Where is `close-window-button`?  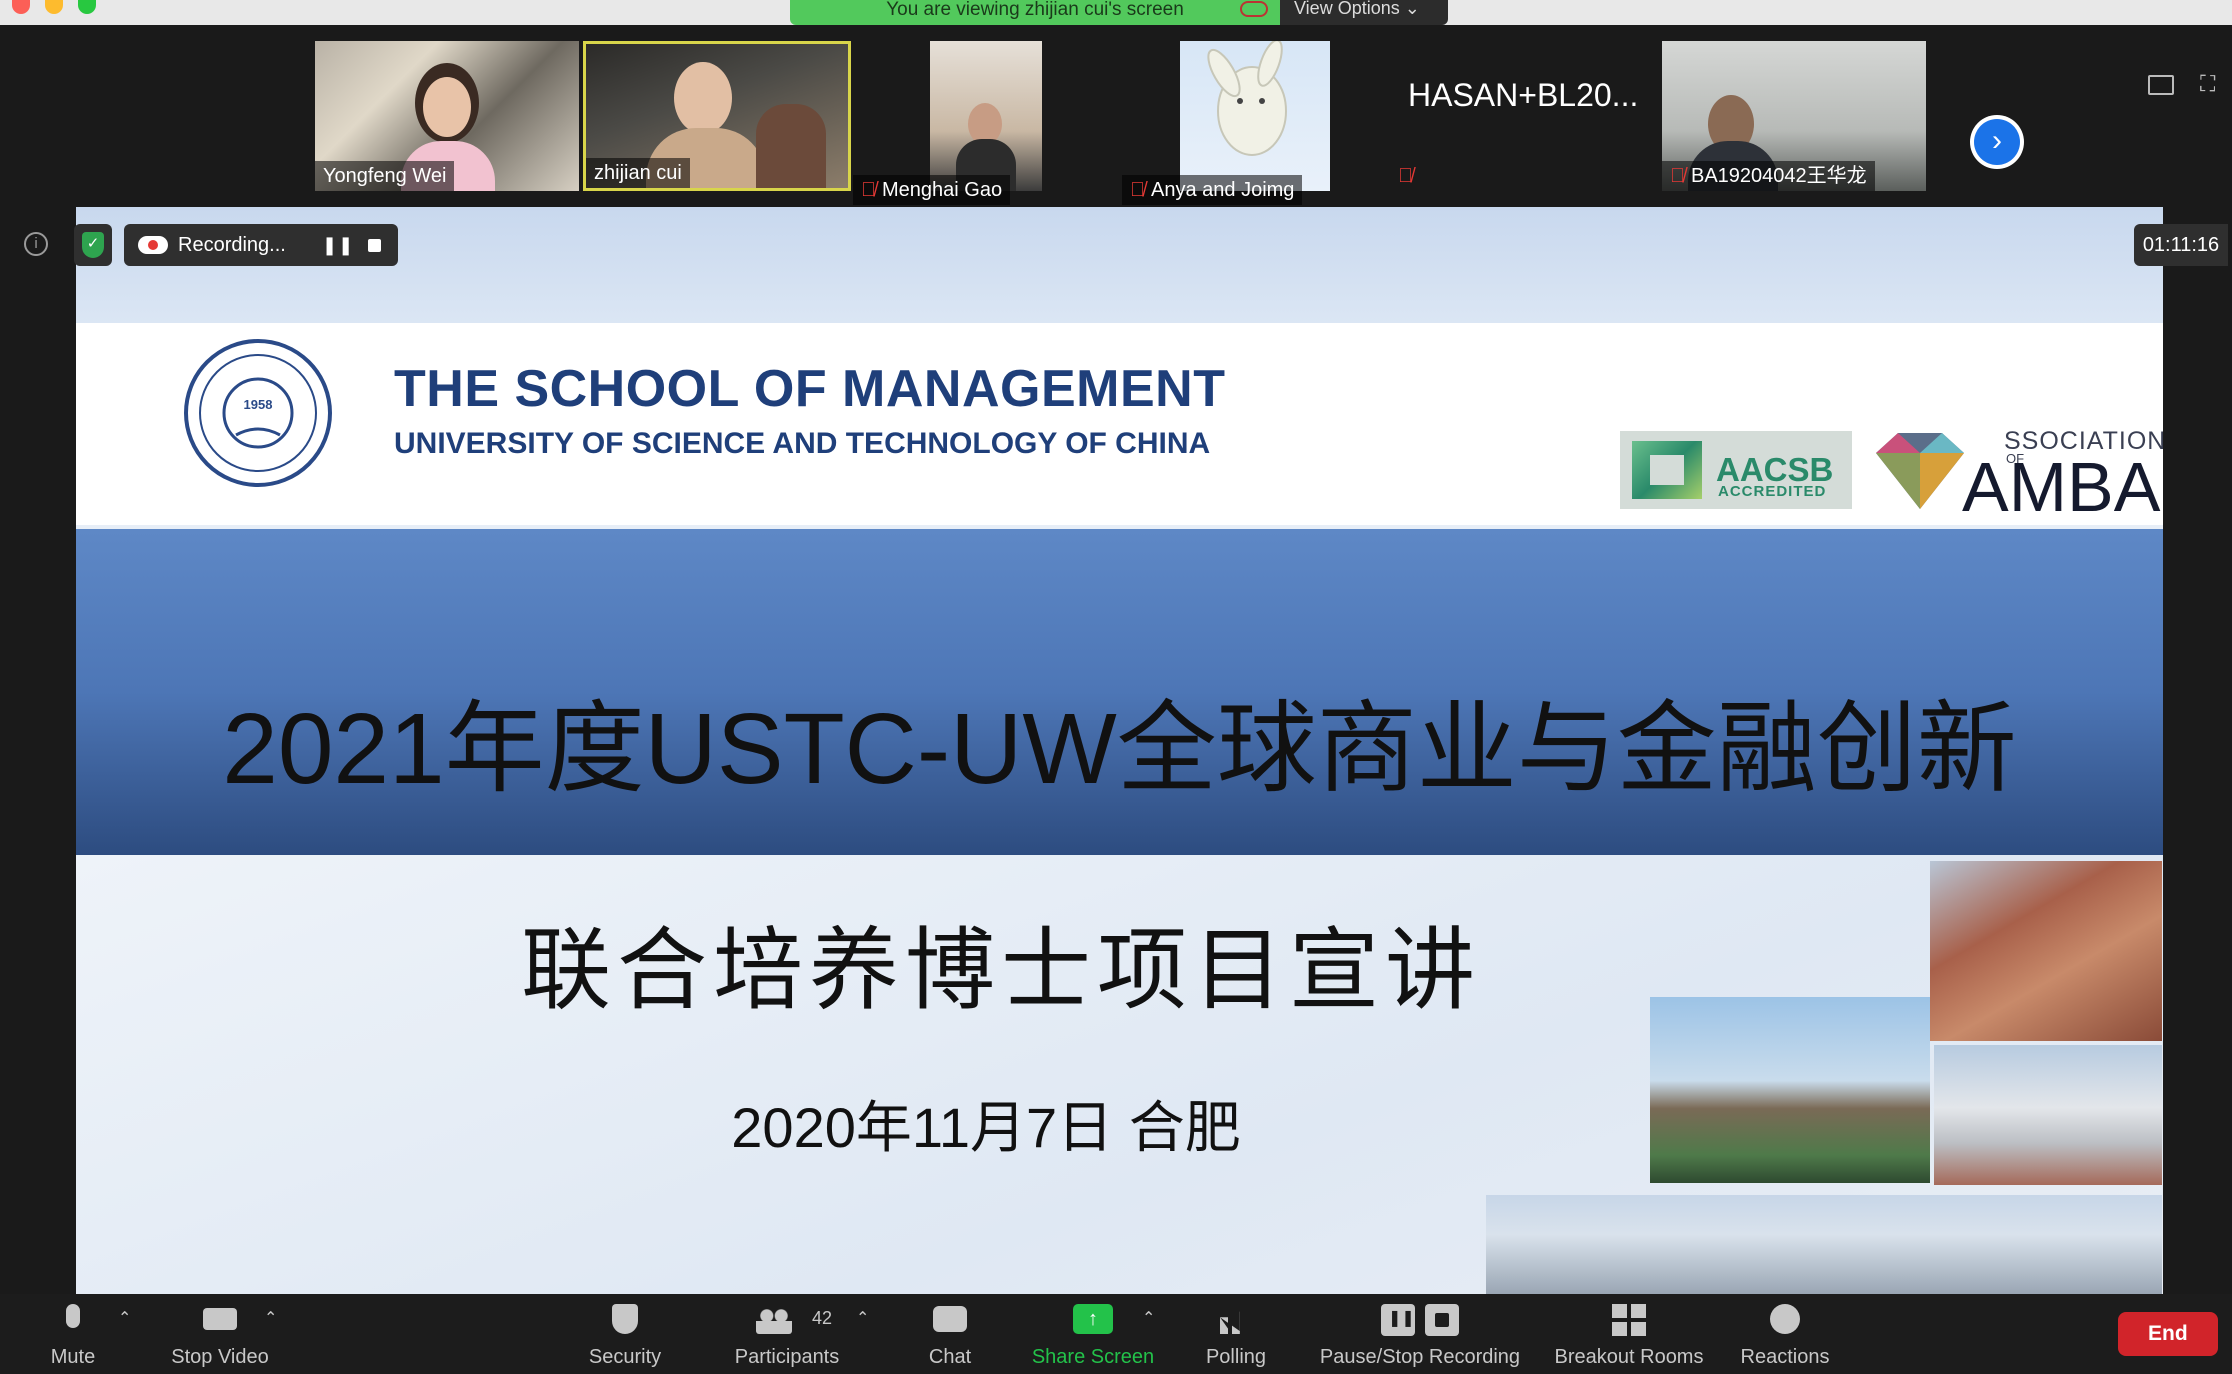 close-window-button is located at coordinates (21, 7).